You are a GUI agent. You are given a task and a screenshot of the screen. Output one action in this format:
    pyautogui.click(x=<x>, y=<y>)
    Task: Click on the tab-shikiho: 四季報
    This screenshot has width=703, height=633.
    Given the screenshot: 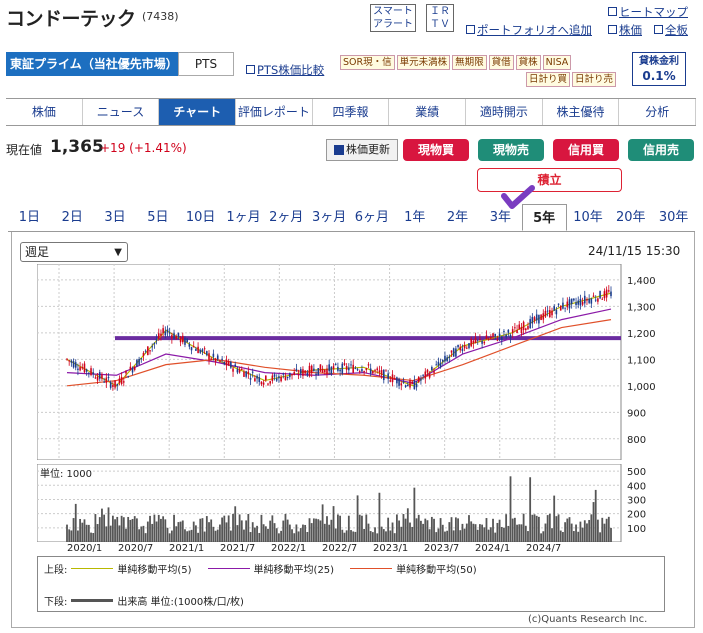 What is the action you would take?
    pyautogui.click(x=351, y=112)
    